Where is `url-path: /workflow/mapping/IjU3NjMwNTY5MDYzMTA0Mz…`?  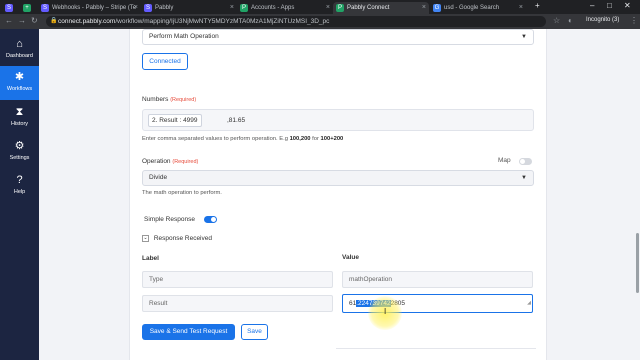 url-path: /workflow/mapping/IjU3NjMwNTY5MDYzMTA0Mz… is located at coordinates (222, 21).